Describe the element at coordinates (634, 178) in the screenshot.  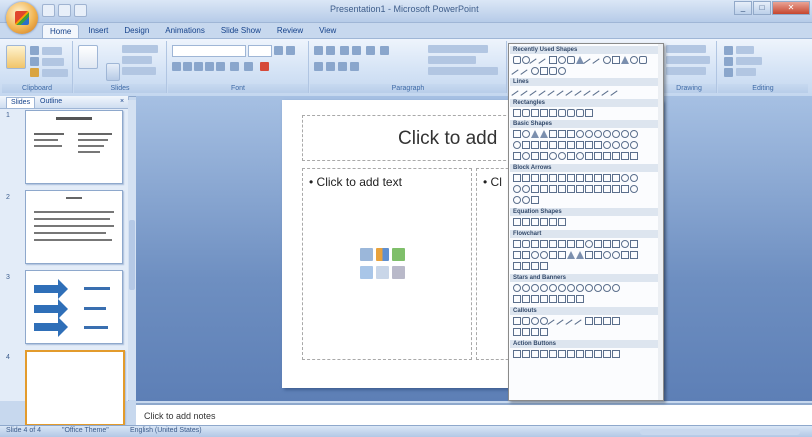
I see `curved-left-arrow-shape-icon` at that location.